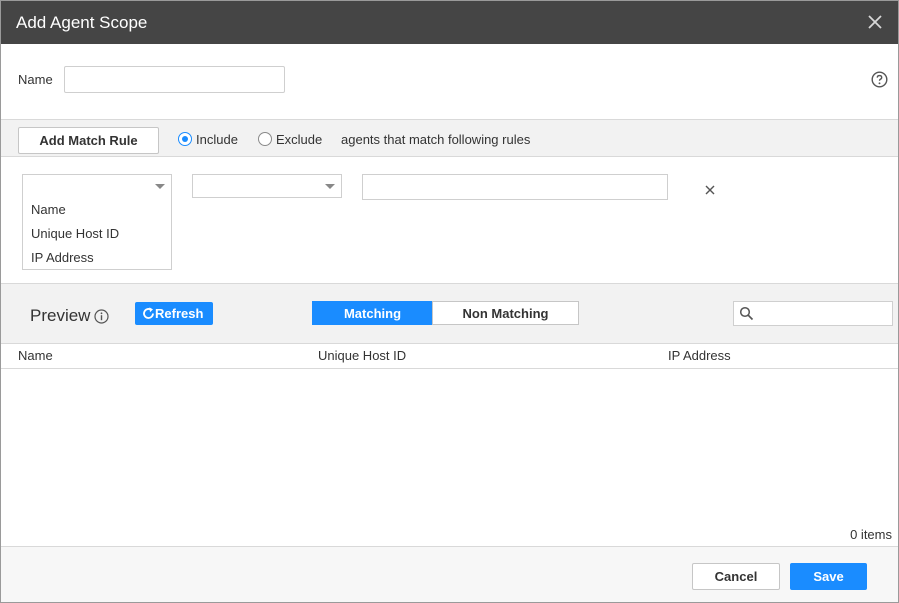 The width and height of the screenshot is (899, 603). I want to click on rule-operator-select, so click(267, 186).